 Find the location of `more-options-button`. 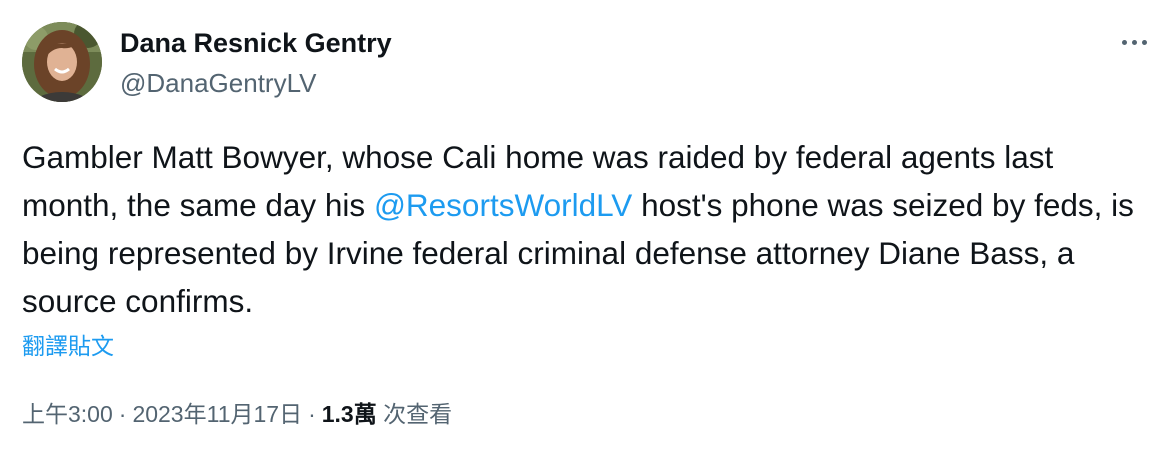

more-options-button is located at coordinates (1134, 42).